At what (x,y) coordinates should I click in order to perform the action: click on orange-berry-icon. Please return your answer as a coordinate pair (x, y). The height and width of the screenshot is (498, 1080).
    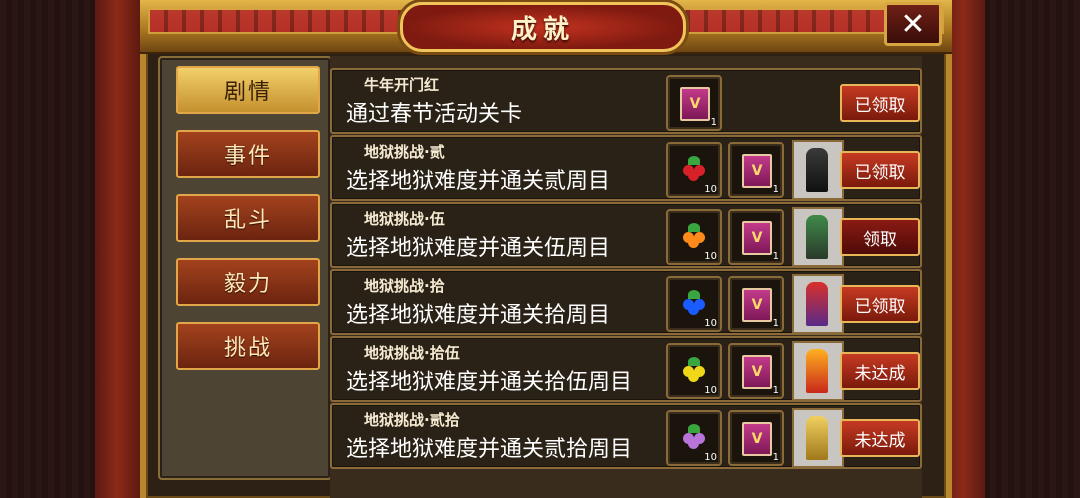
    Looking at the image, I should click on (694, 235).